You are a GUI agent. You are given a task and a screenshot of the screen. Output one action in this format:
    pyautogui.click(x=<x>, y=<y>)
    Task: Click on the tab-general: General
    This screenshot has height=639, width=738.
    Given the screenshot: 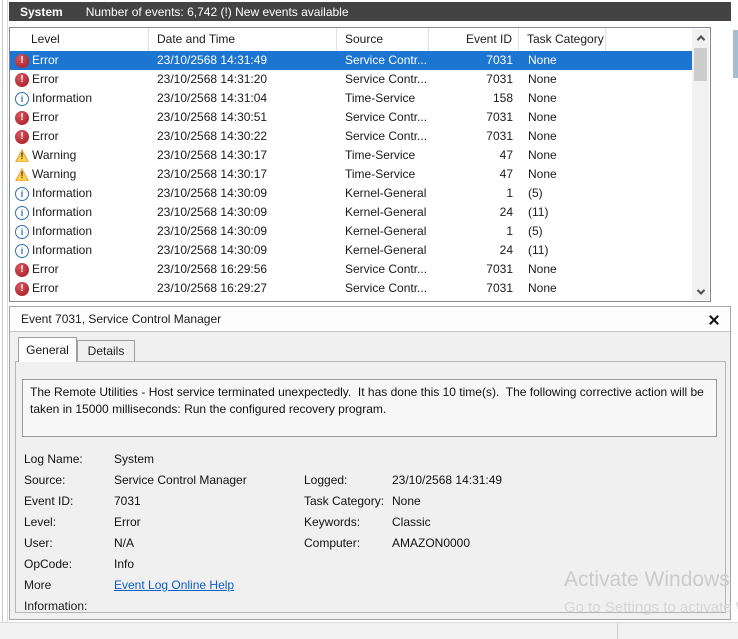 What is the action you would take?
    pyautogui.click(x=47, y=349)
    